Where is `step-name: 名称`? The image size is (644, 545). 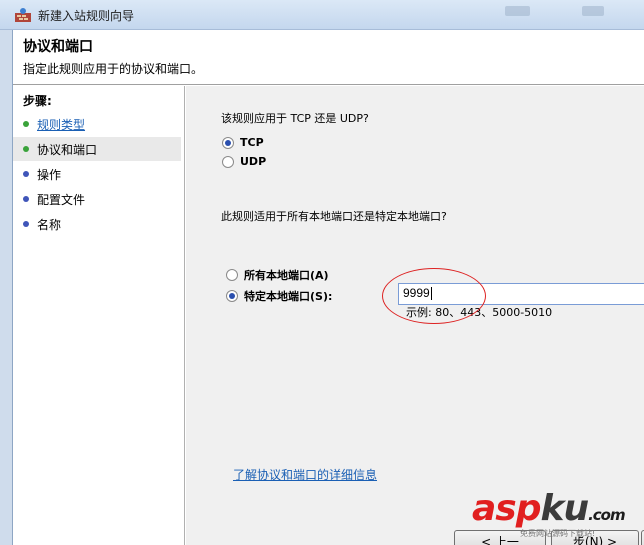
step-name: 名称 is located at coordinates (97, 224).